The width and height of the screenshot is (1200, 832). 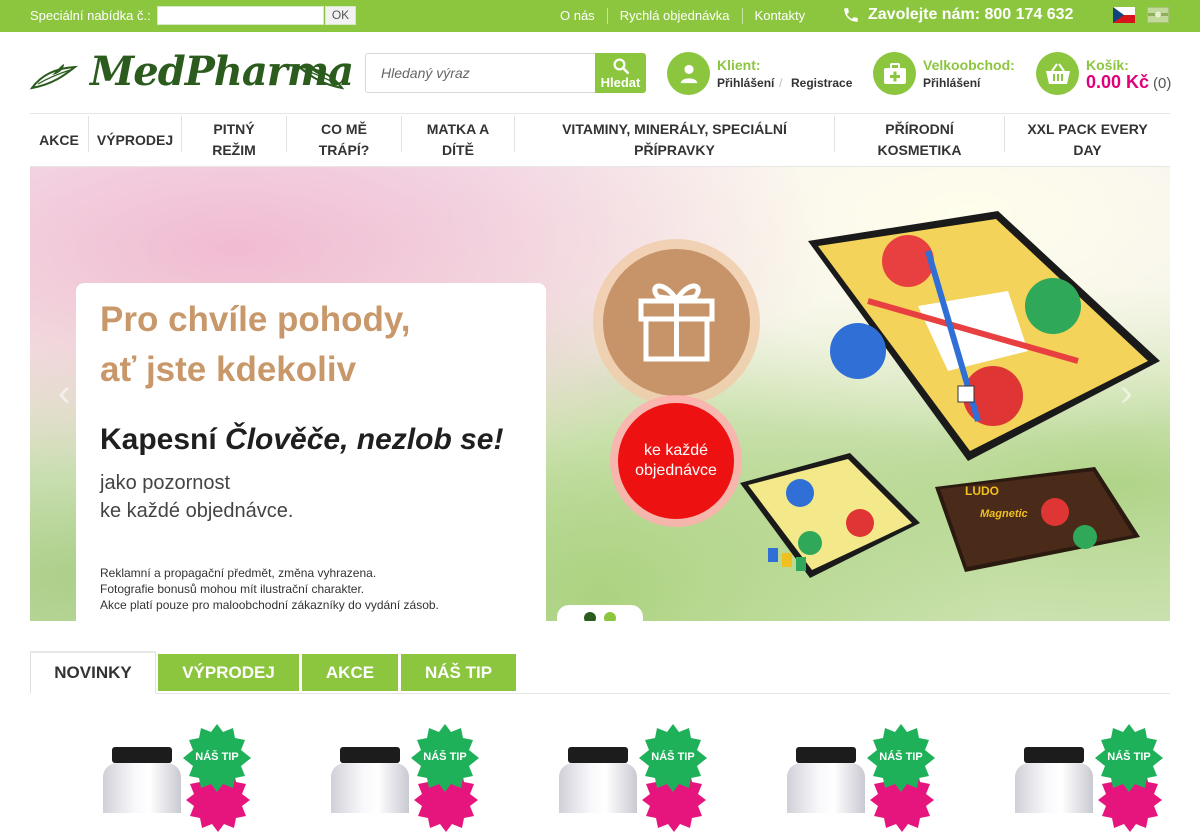 I want to click on banner-subtitle-line-2: ke každé objednávce., so click(x=197, y=511).